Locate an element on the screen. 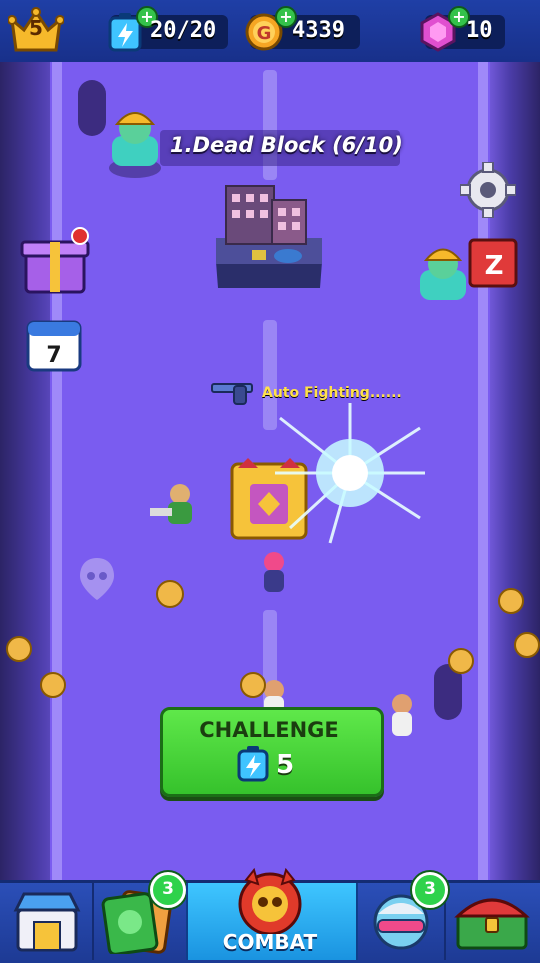 This screenshot has height=963, width=540. player-level: 5 is located at coordinates (36, 28).